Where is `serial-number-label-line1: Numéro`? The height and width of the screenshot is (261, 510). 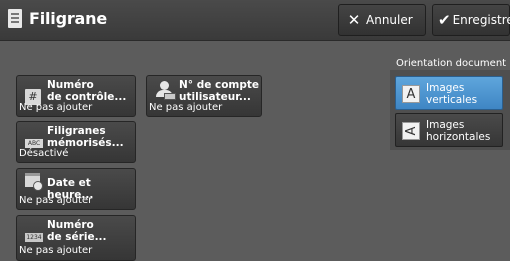 serial-number-label-line1: Numéro is located at coordinates (70, 225).